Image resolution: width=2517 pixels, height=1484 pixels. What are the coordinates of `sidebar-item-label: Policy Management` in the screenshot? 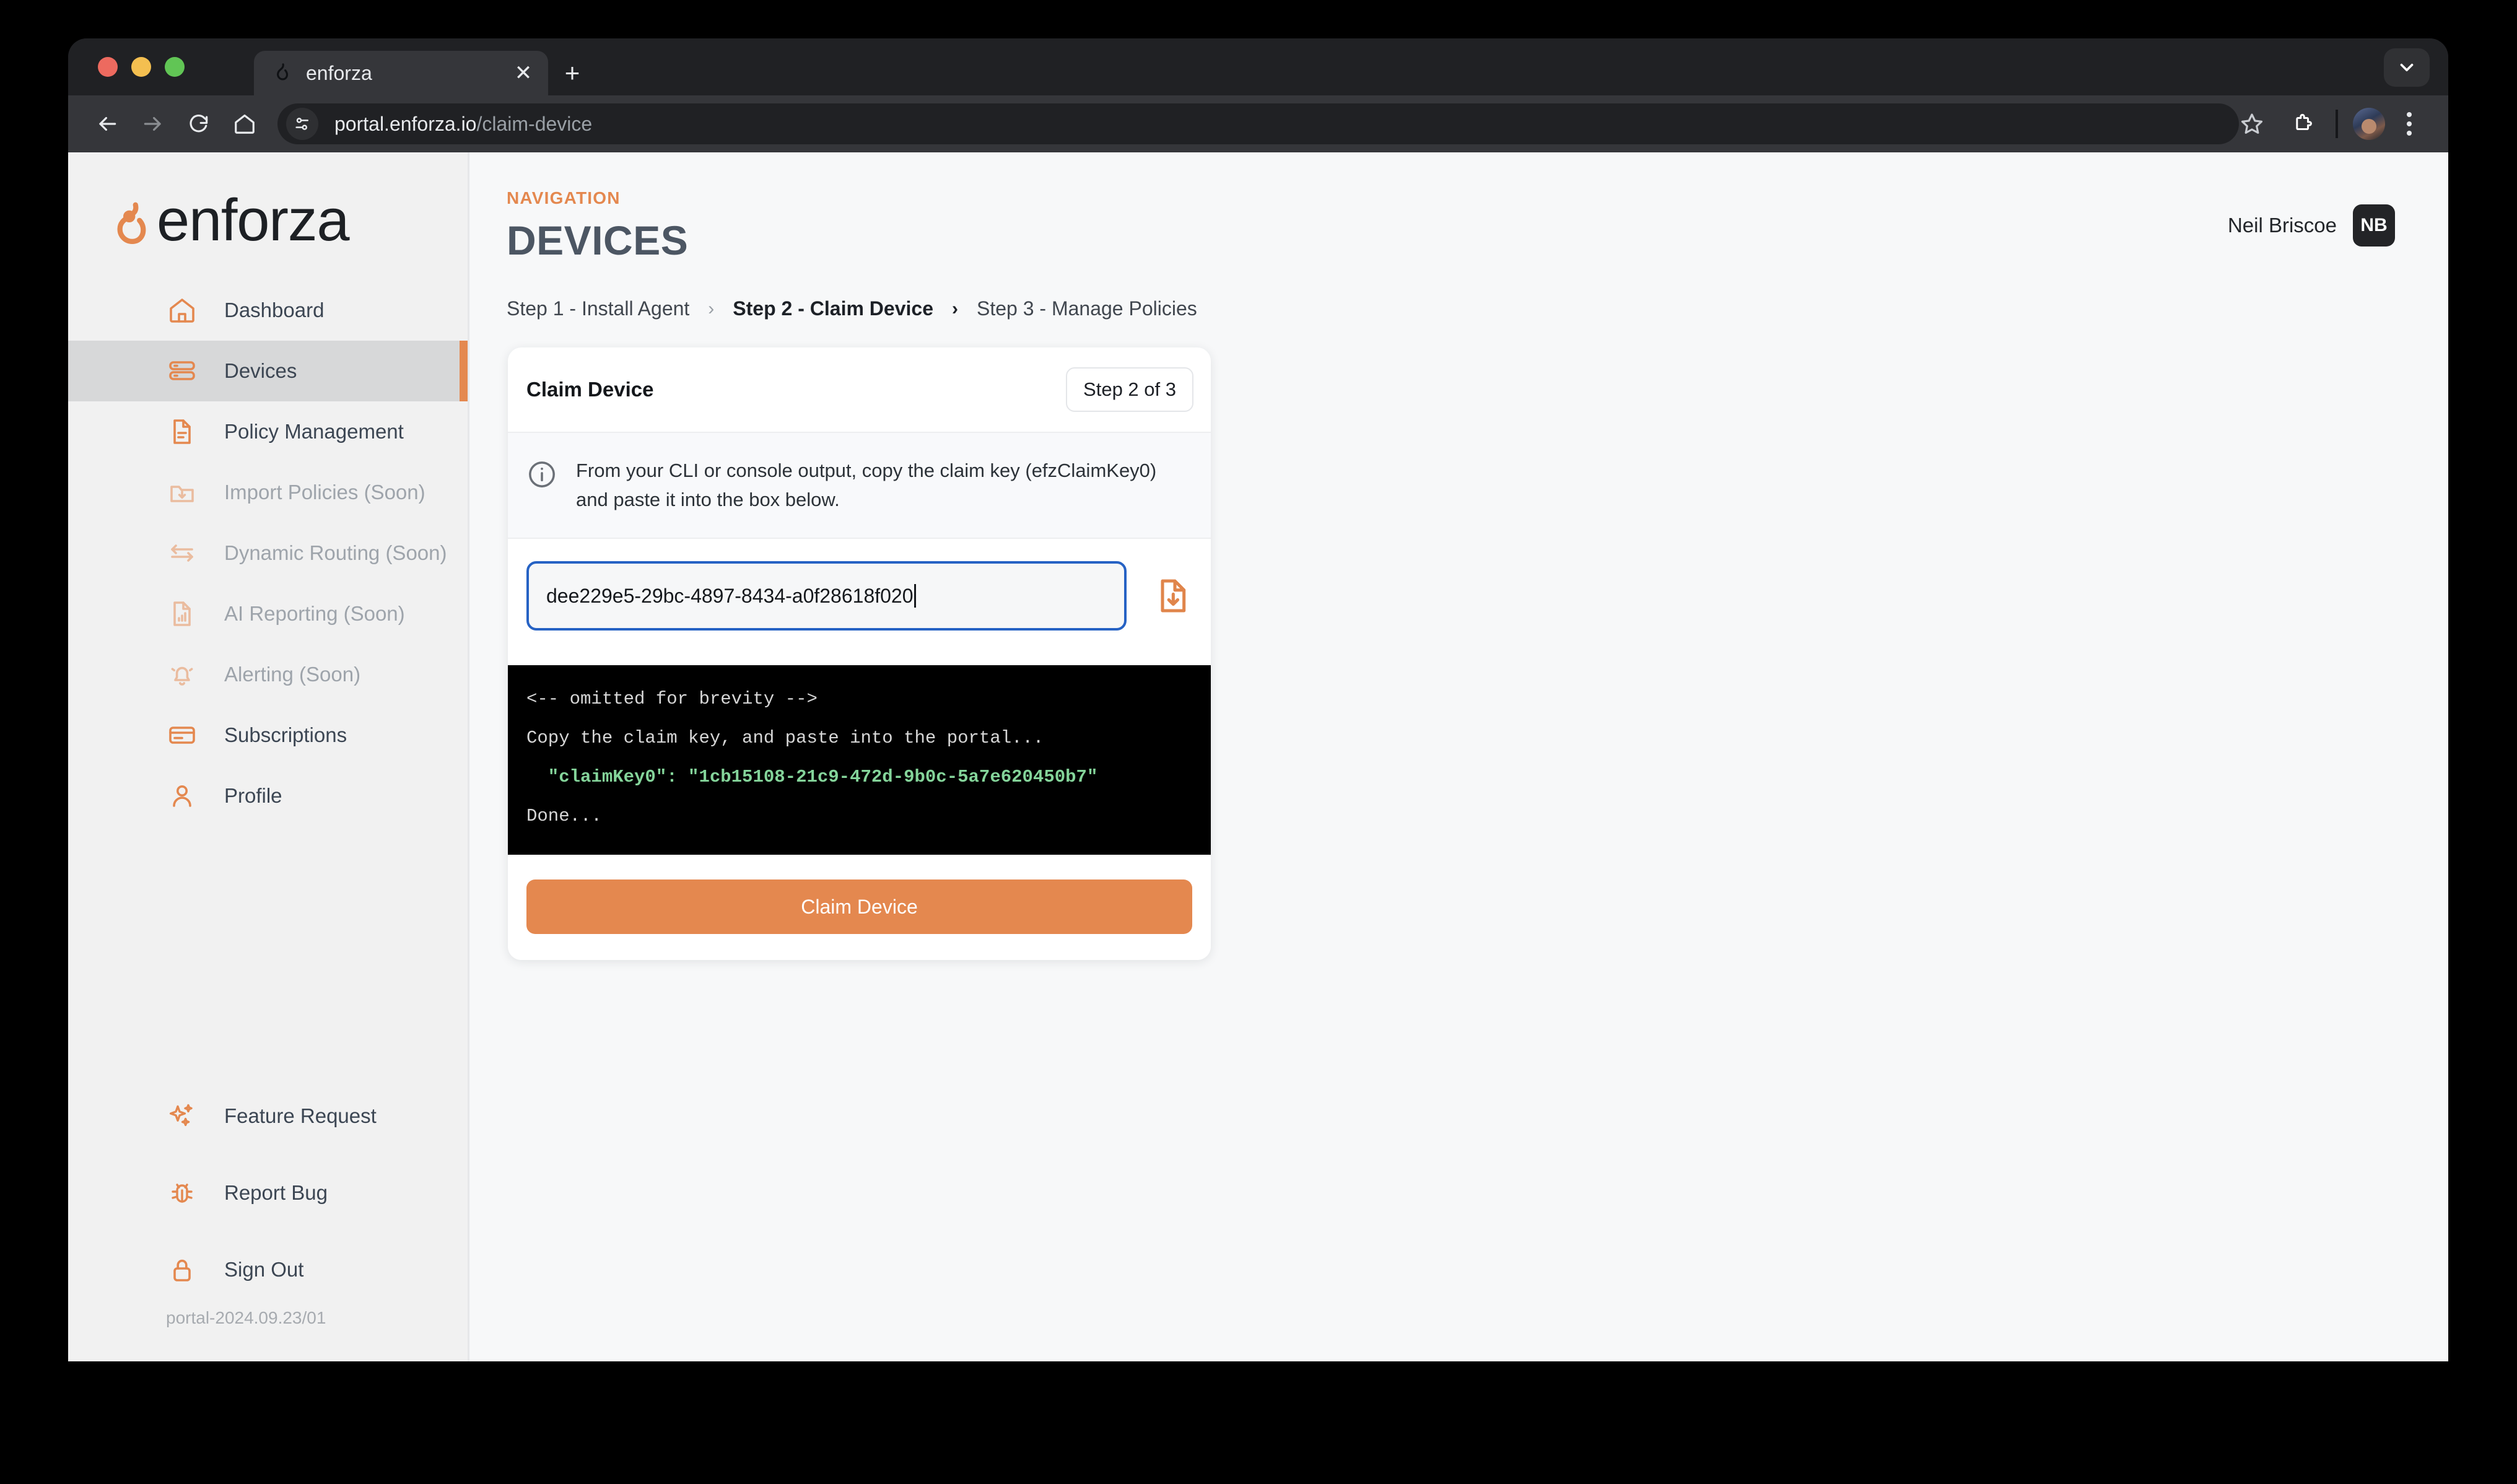 It's located at (314, 431).